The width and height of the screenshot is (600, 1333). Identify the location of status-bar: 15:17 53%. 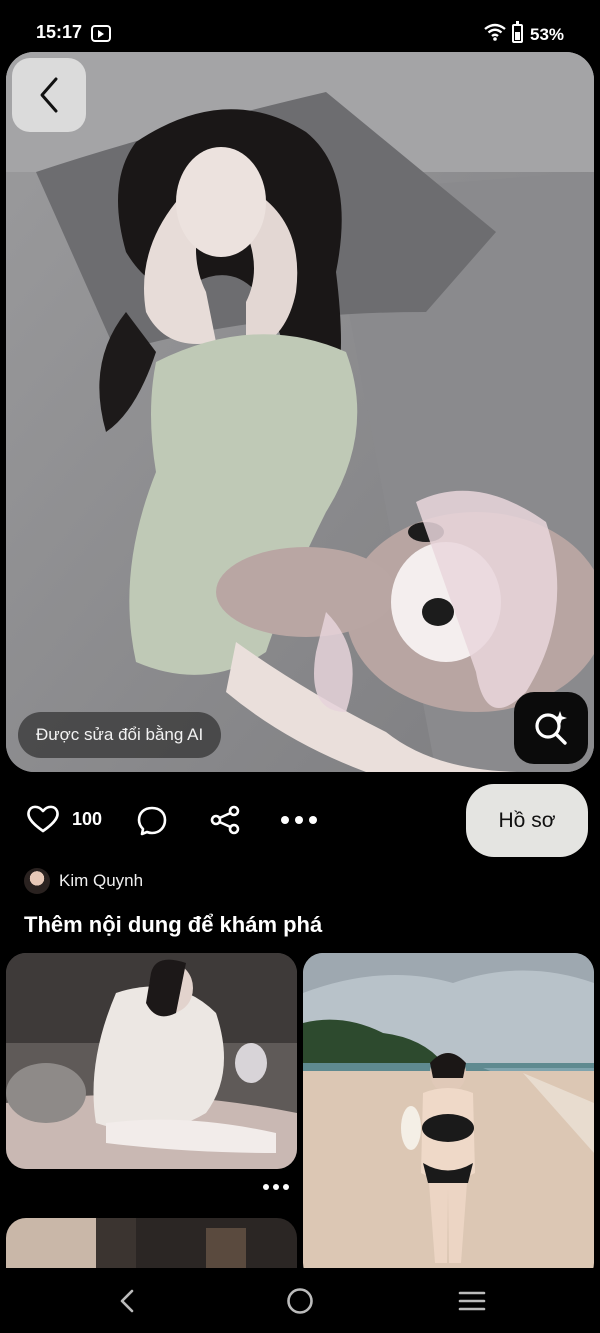
(300, 26).